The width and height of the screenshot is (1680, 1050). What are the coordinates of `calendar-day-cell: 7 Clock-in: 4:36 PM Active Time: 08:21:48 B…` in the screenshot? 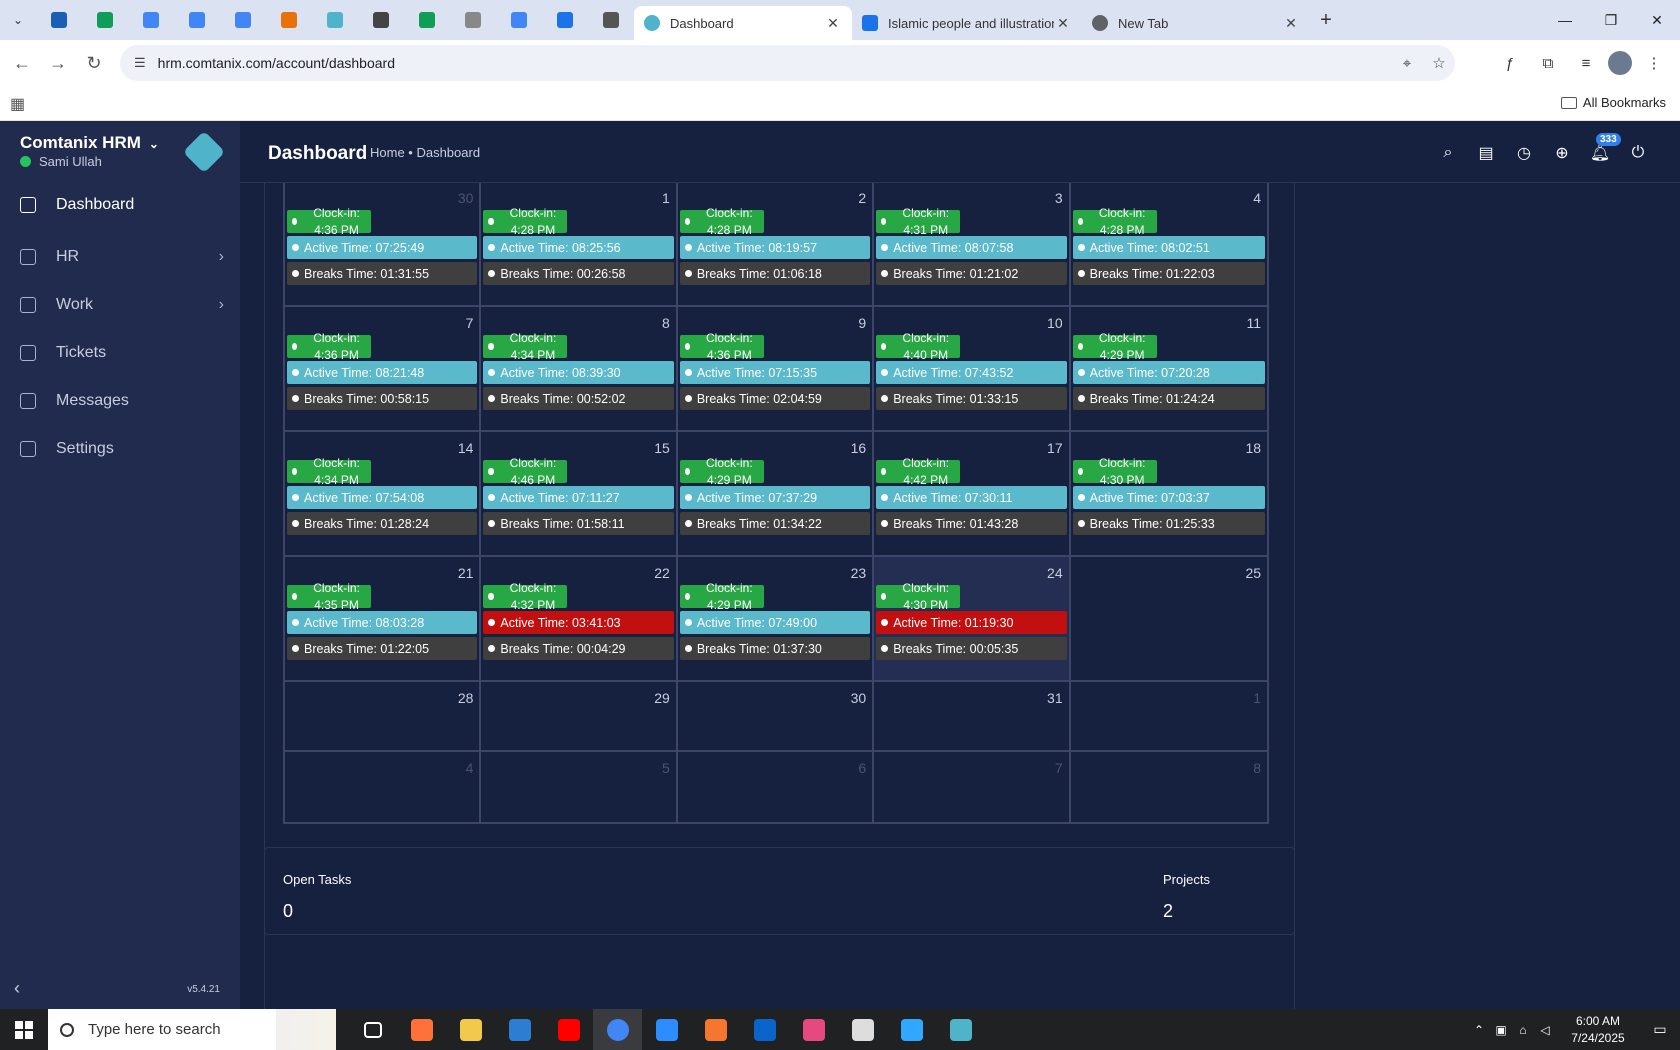 It's located at (383, 368).